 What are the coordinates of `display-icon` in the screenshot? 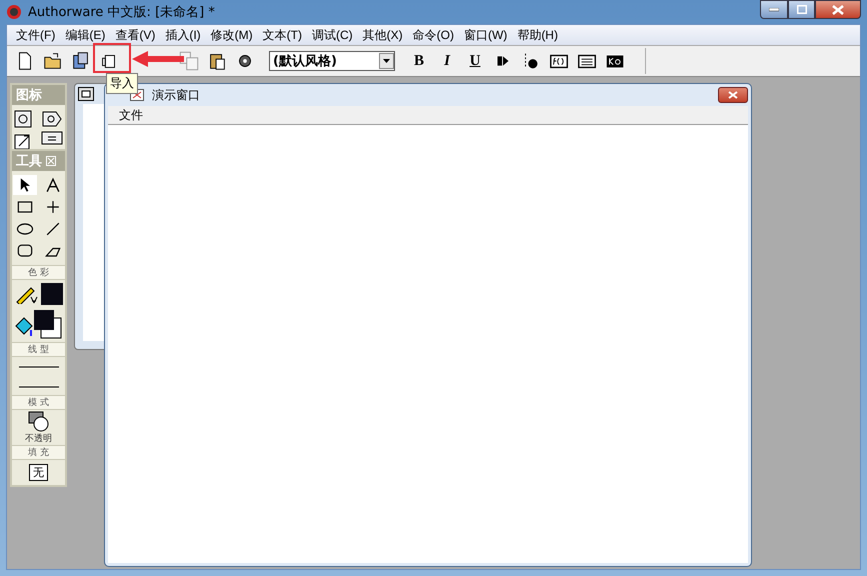 It's located at (22, 119).